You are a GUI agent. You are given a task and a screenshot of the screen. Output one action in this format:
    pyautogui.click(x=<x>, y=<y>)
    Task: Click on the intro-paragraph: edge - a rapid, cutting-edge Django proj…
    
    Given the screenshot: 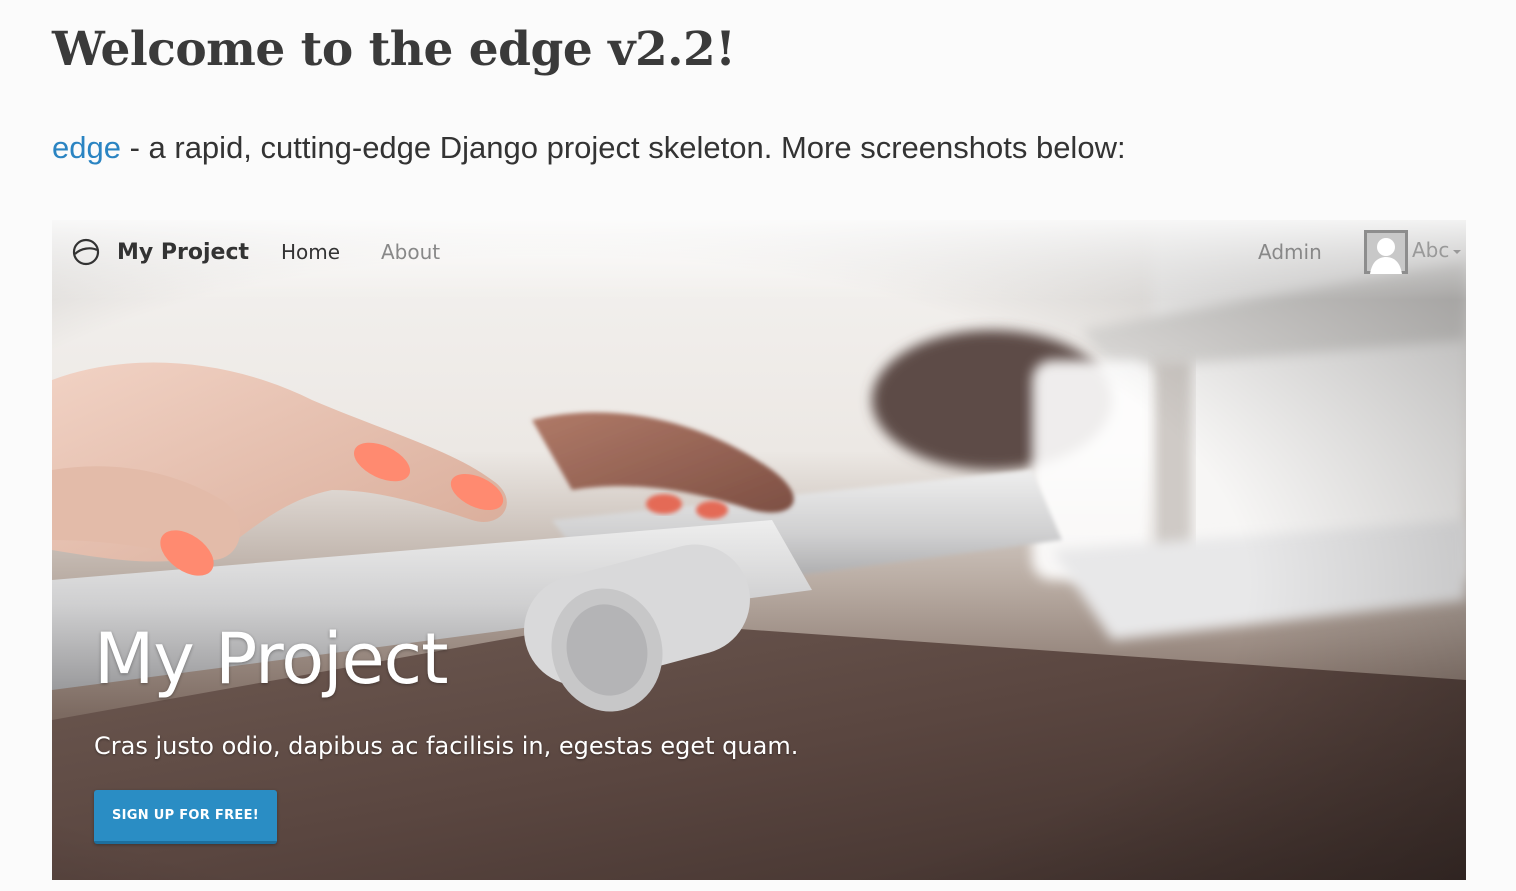 What is the action you would take?
    pyautogui.click(x=589, y=148)
    